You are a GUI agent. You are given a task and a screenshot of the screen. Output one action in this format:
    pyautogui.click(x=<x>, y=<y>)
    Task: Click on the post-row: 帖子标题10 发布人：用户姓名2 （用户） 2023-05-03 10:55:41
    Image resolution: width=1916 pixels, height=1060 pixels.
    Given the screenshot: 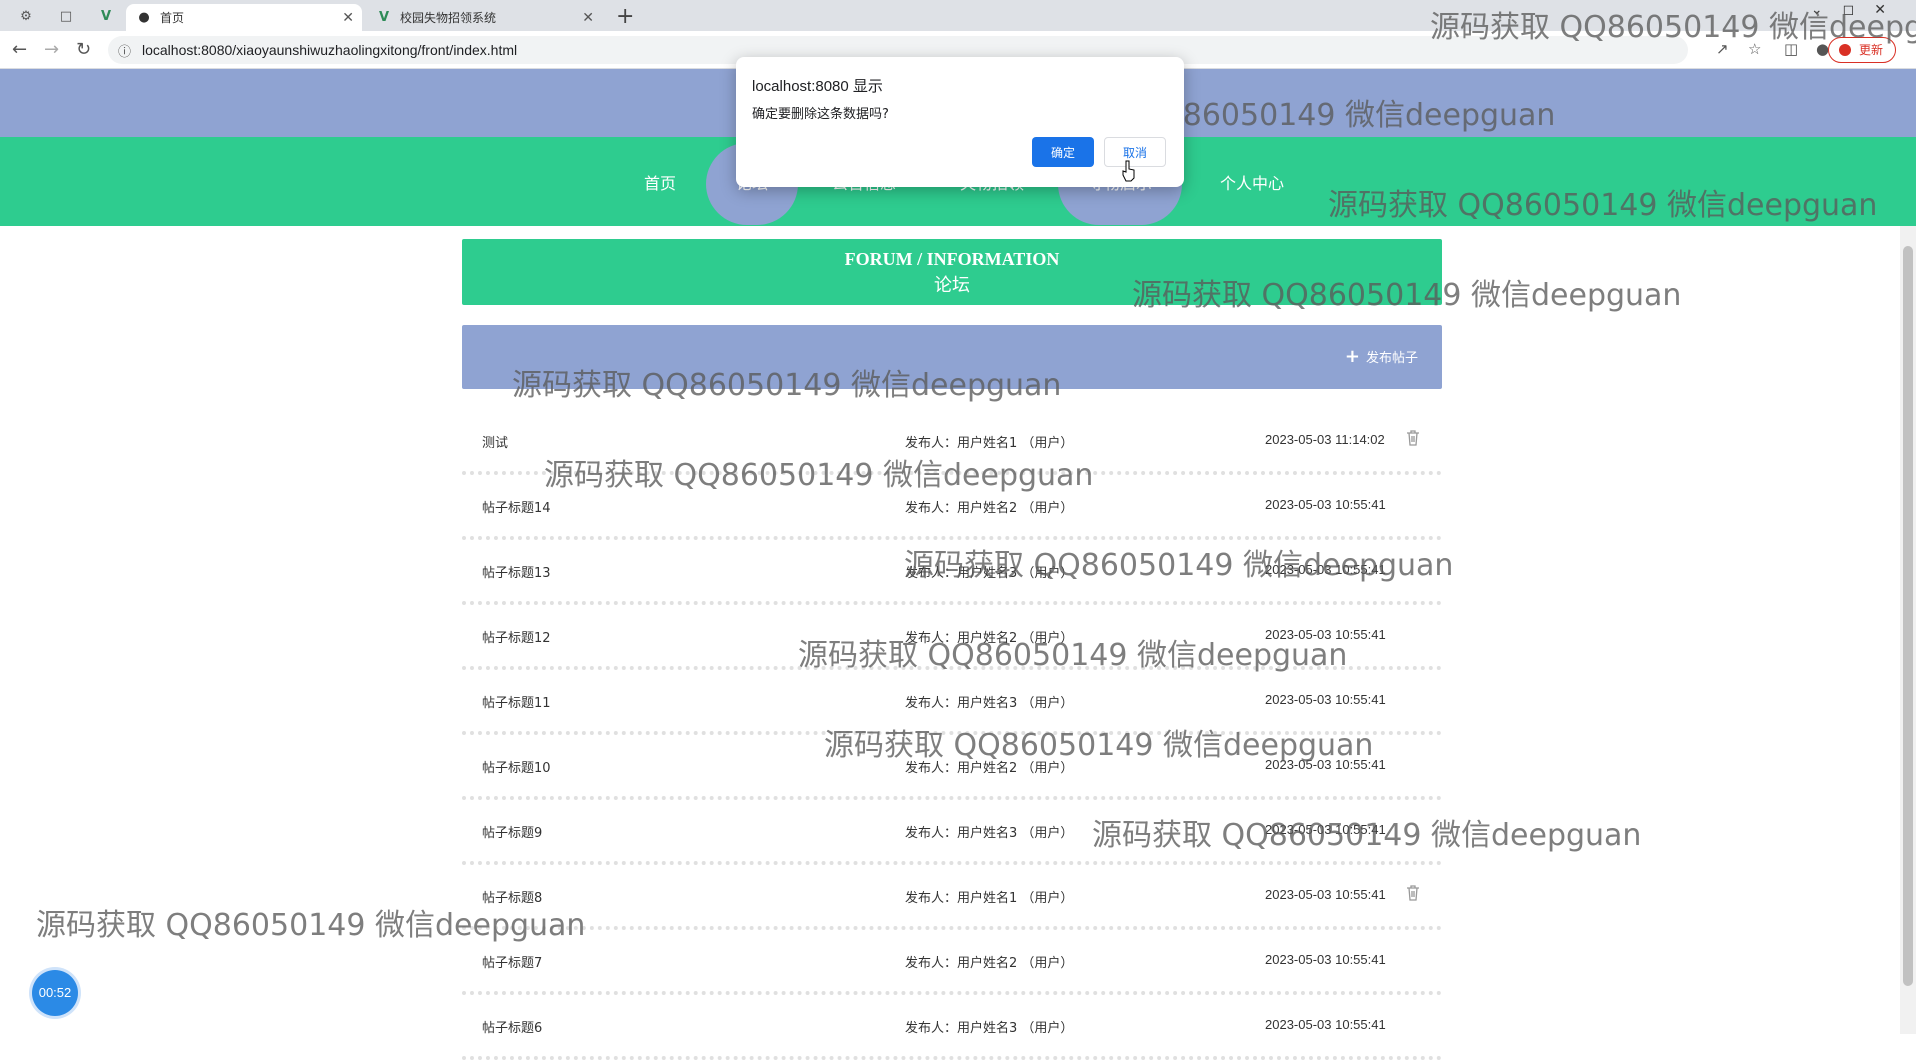 What is the action you would take?
    pyautogui.click(x=952, y=767)
    